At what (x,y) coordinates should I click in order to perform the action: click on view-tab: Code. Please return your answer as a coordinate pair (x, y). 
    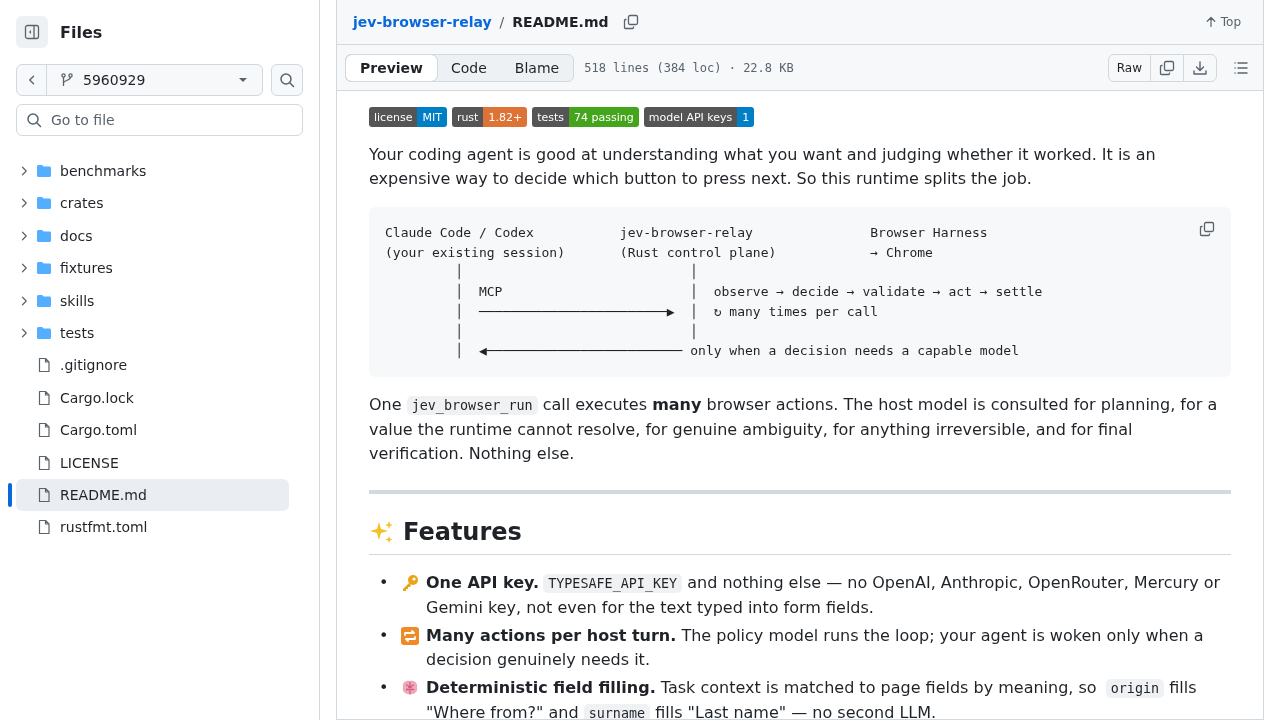
    Looking at the image, I should click on (469, 67).